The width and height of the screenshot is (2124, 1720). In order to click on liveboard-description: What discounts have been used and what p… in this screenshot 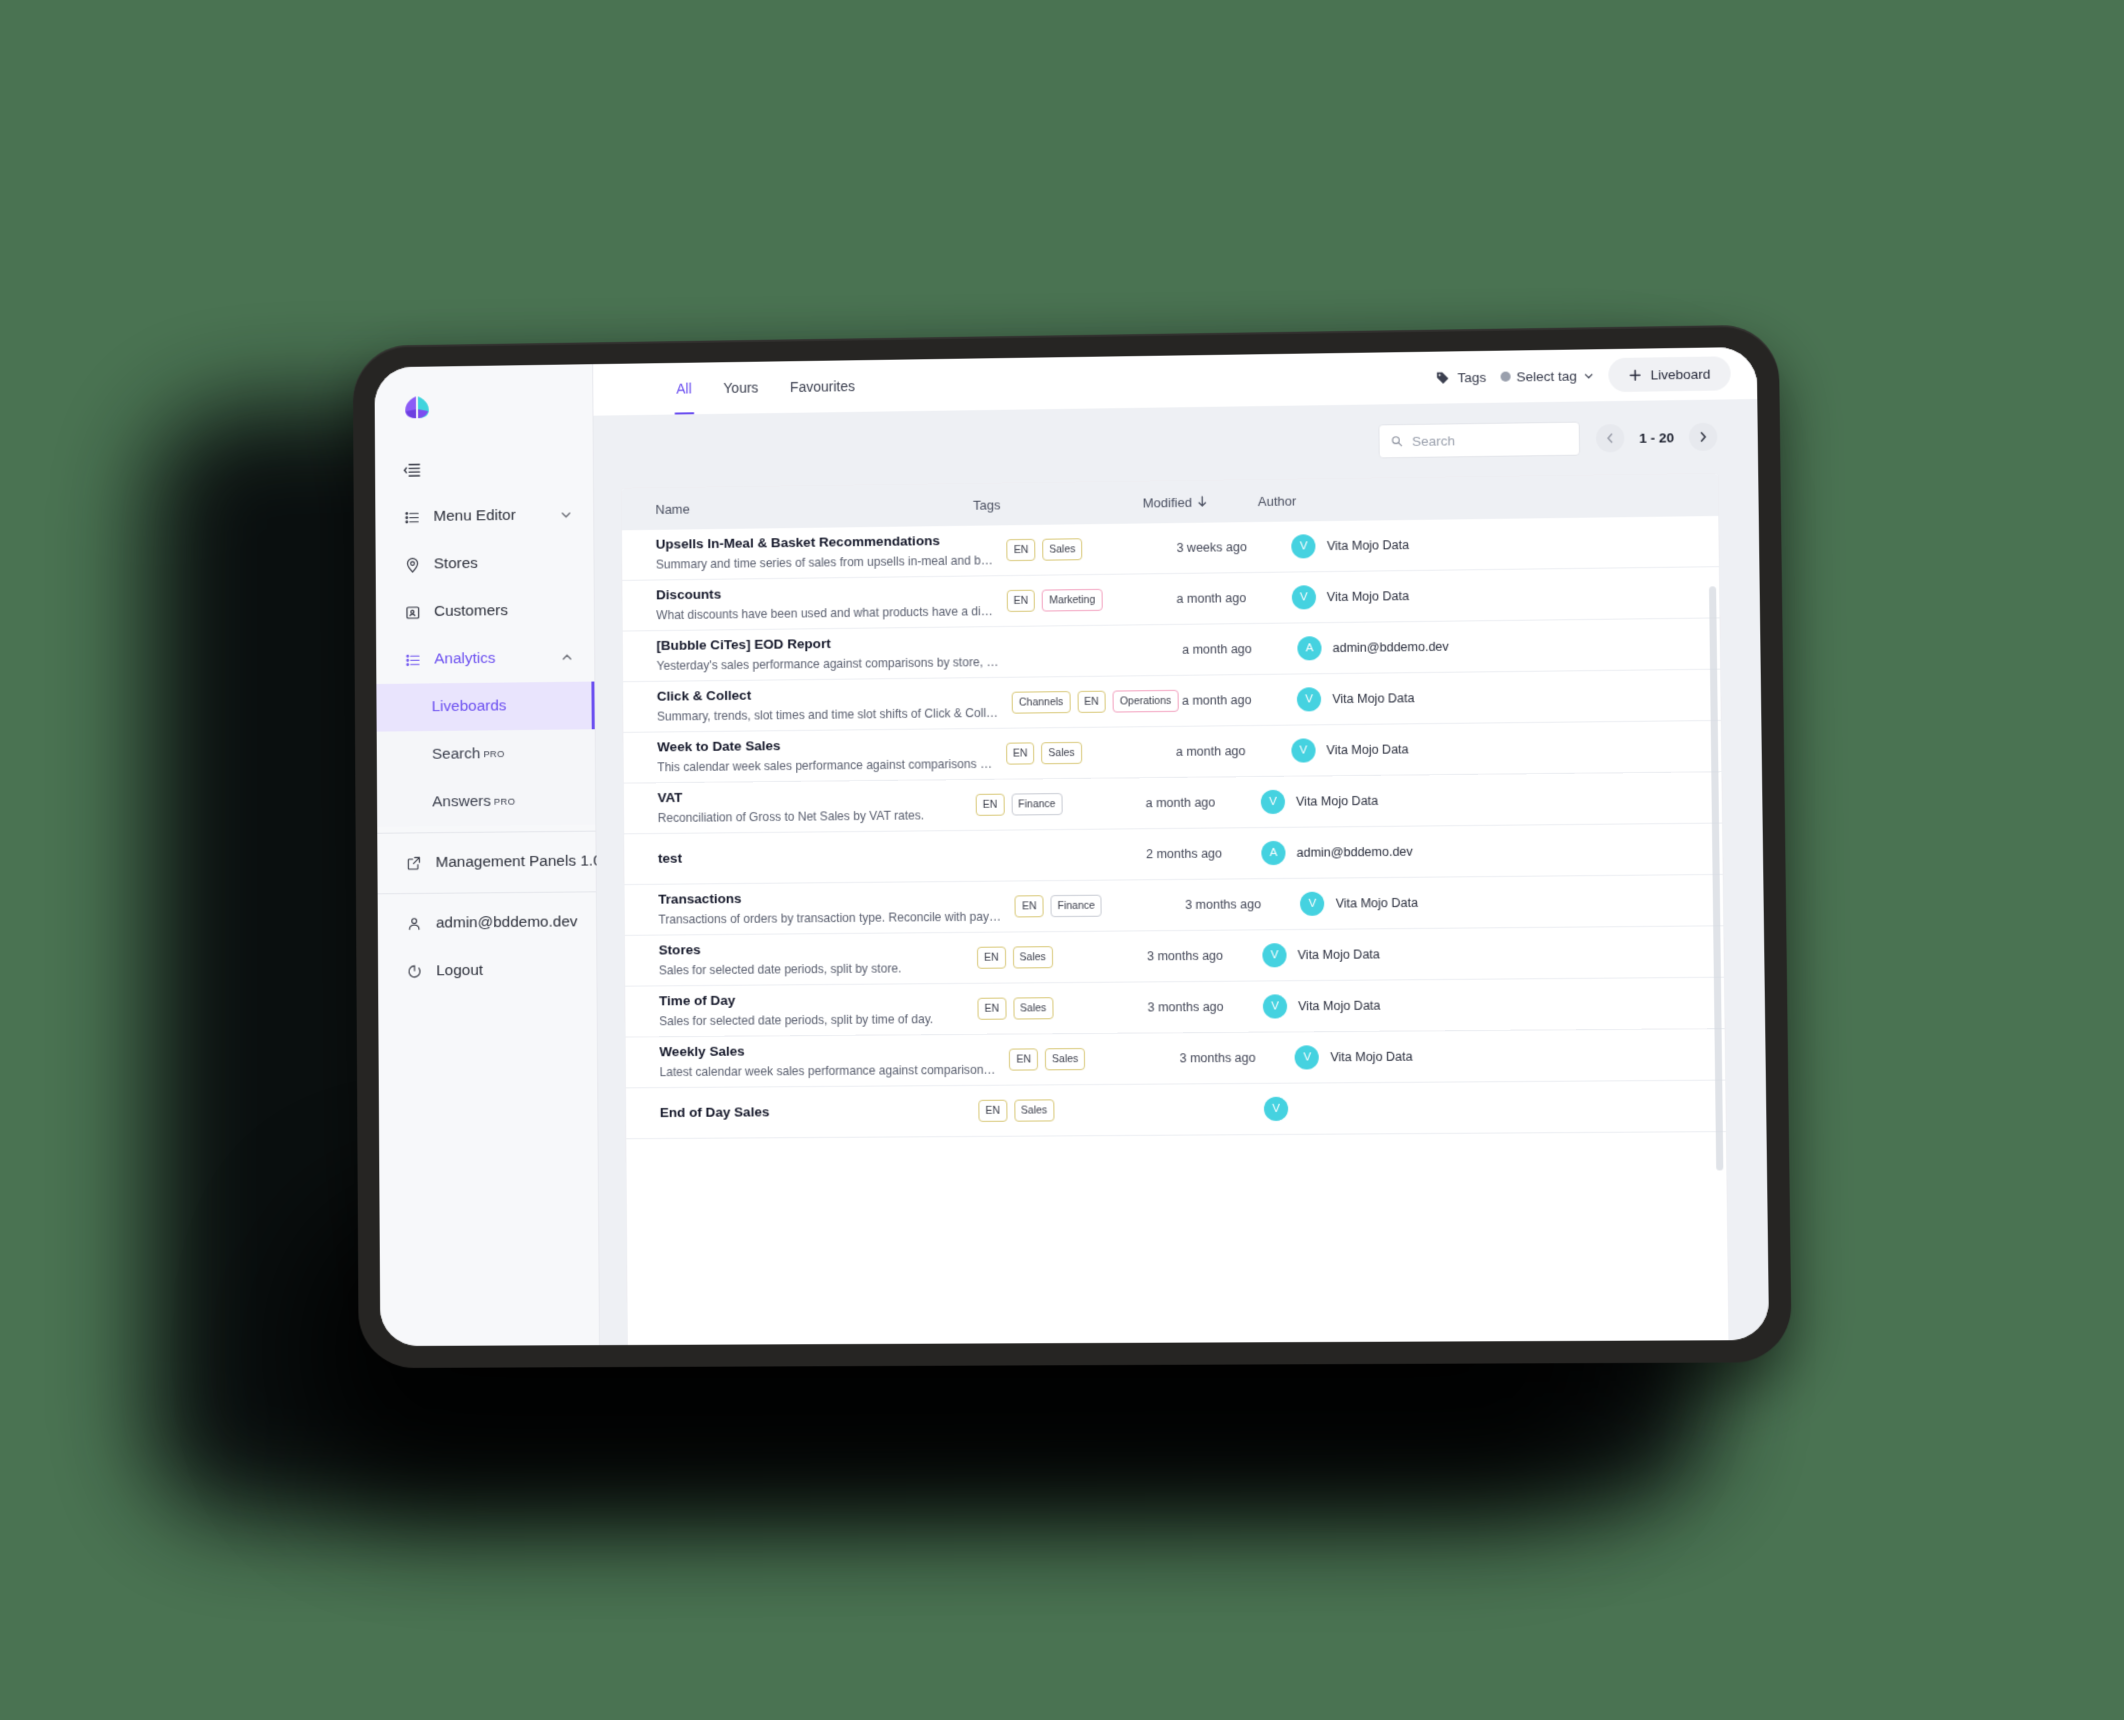, I will do `click(824, 613)`.